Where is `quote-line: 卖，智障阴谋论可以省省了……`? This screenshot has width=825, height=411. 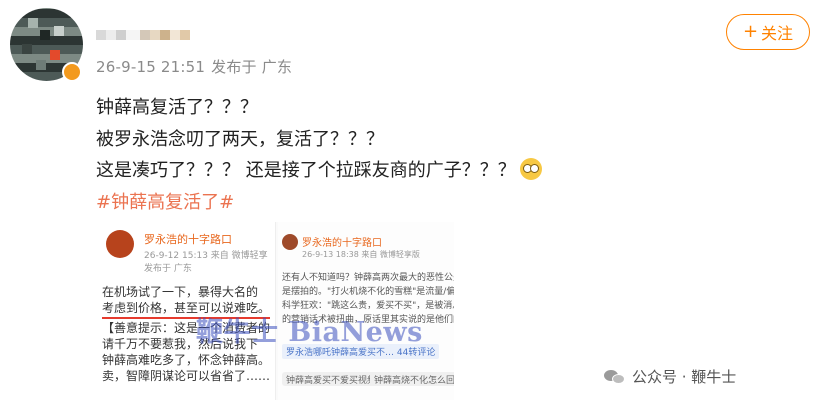
quote-line: 卖，智障阴谋论可以省省了…… is located at coordinates (186, 376).